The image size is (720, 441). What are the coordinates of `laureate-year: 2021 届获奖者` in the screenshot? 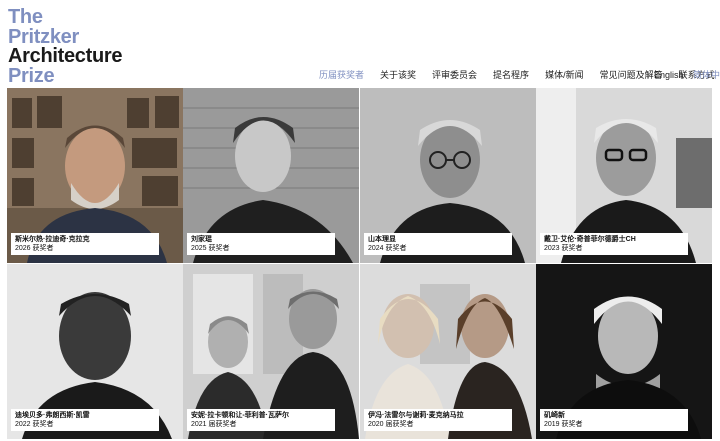 It's located at (214, 424).